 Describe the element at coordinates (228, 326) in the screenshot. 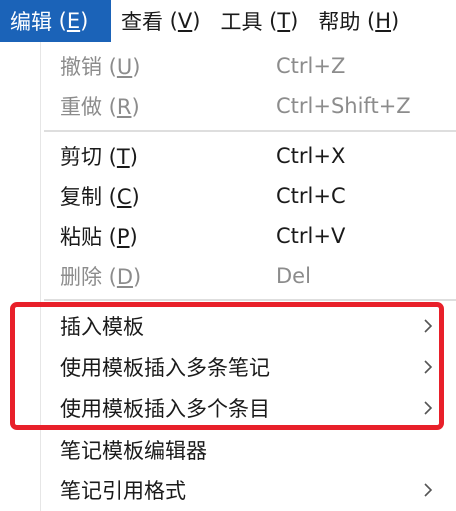

I see `menu-item-insert-template: 插入模板` at that location.